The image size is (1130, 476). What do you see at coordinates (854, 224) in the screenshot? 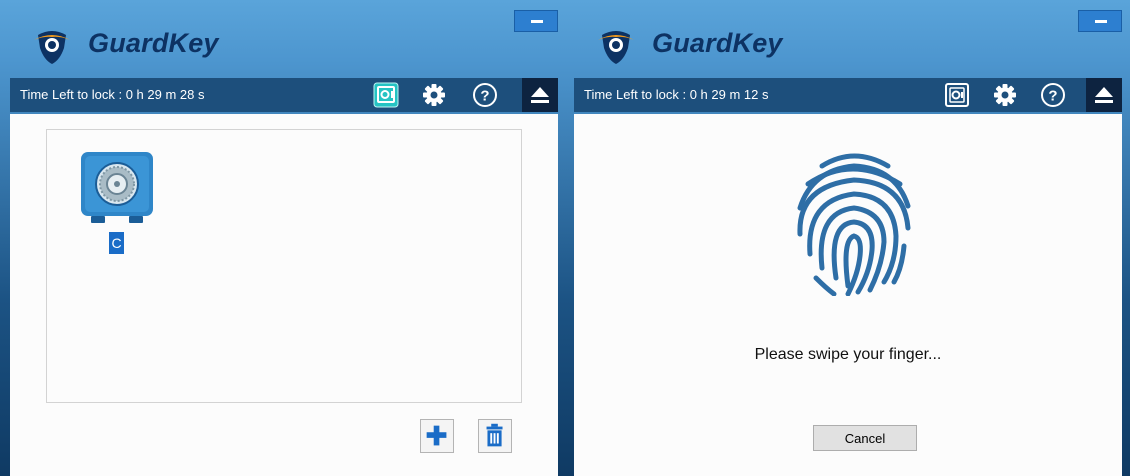
I see `fingerprint-icon` at bounding box center [854, 224].